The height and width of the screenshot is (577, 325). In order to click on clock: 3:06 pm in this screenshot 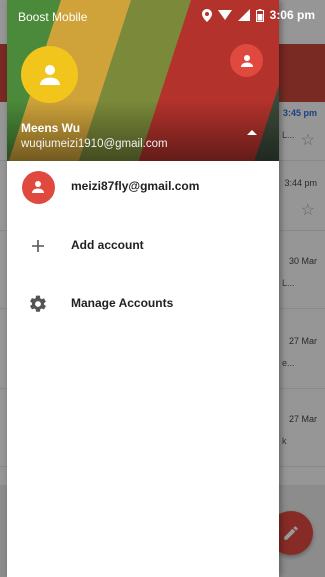, I will do `click(292, 15)`.